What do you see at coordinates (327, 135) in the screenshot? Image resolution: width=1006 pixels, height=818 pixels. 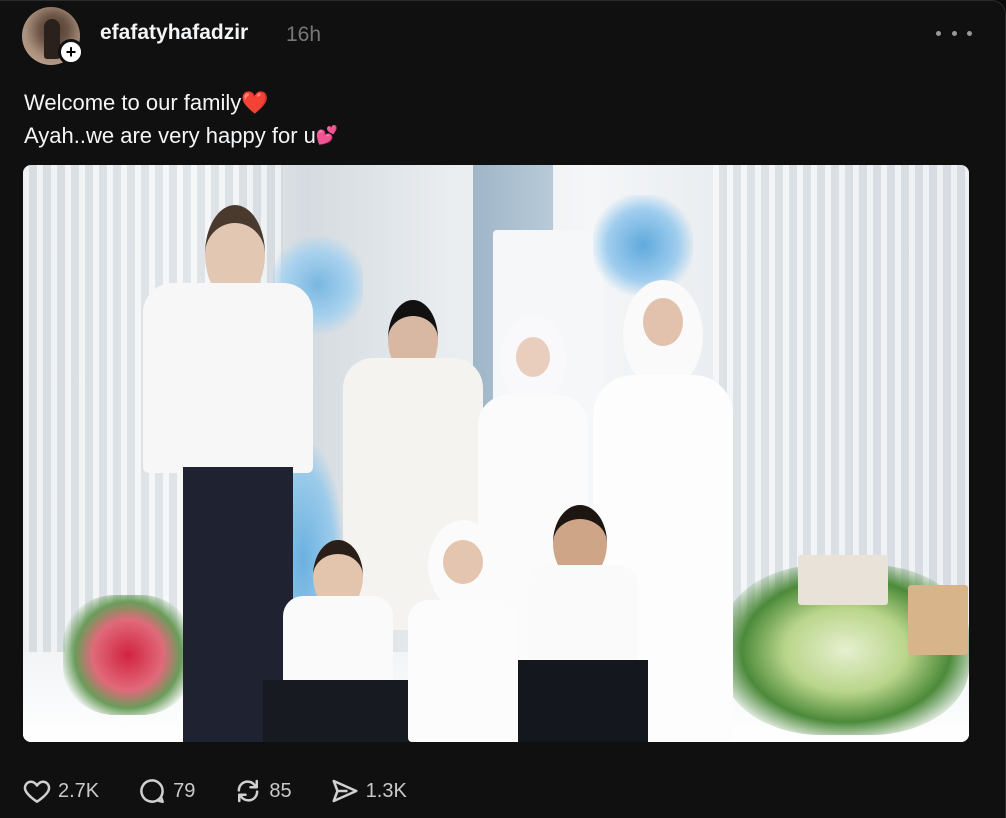 I see `two-hearts-emoji: 💕` at bounding box center [327, 135].